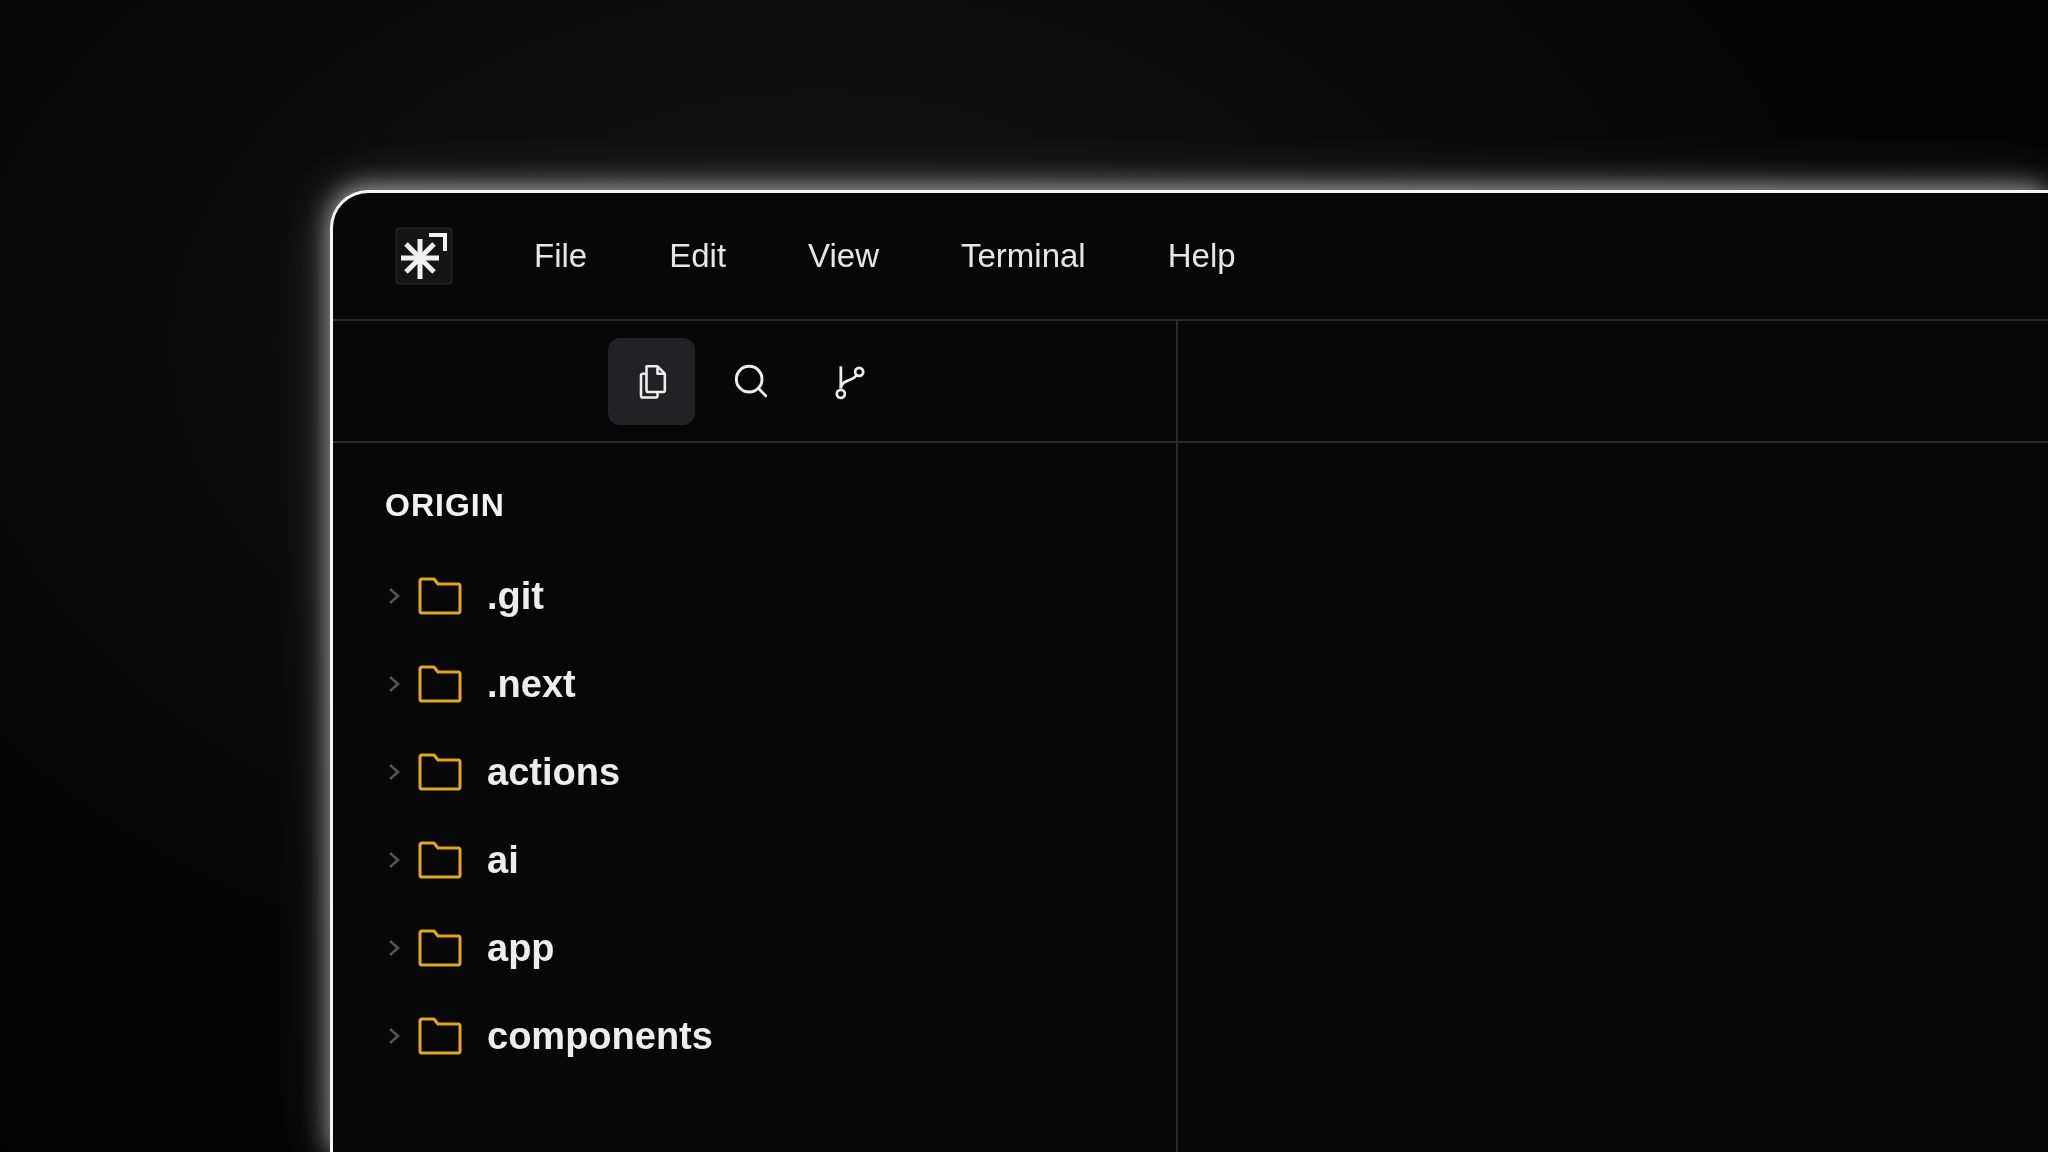 This screenshot has height=1152, width=2048. What do you see at coordinates (554, 772) in the screenshot?
I see `folder-name: actions` at bounding box center [554, 772].